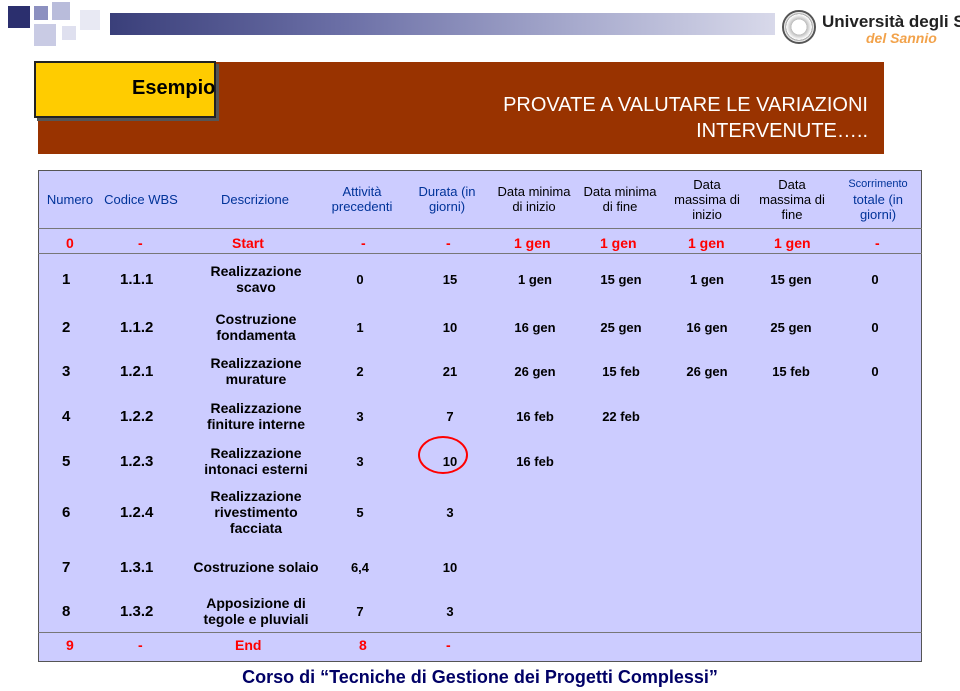 This screenshot has height=691, width=960. I want to click on cell-descrizione: Realizzazione scavo, so click(256, 279).